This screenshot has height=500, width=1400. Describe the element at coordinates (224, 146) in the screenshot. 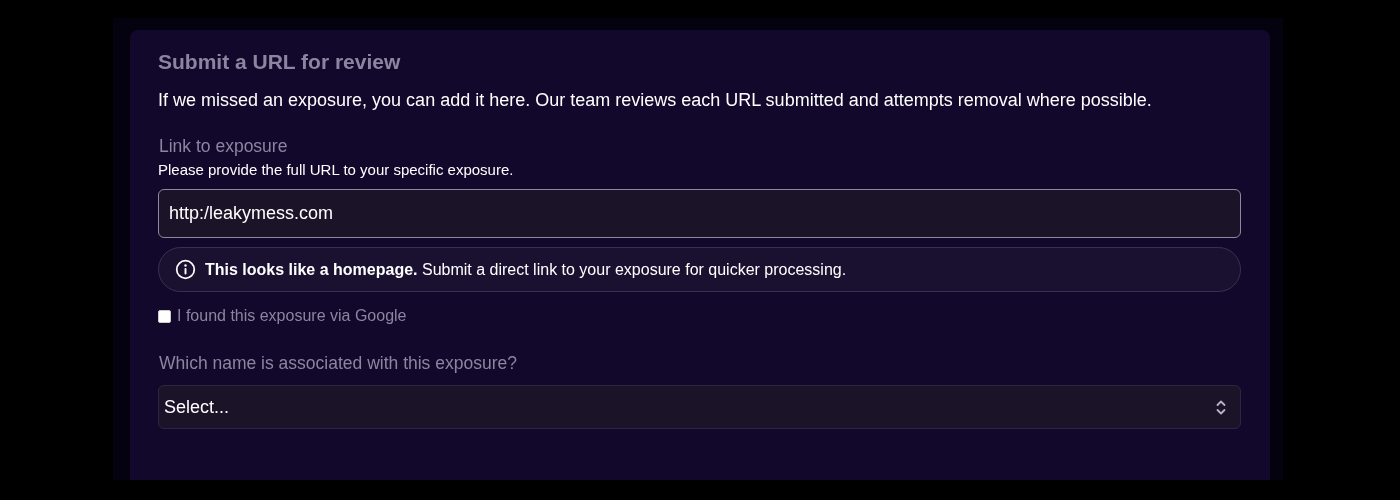

I see `field-label: Link to exposure` at that location.